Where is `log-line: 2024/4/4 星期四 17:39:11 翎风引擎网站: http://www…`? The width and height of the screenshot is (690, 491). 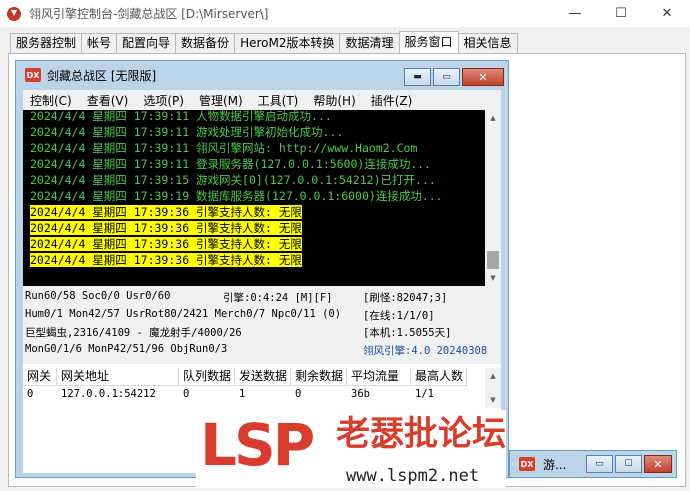 log-line: 2024/4/4 星期四 17:39:11 翎风引擎网站: http://www… is located at coordinates (257, 148).